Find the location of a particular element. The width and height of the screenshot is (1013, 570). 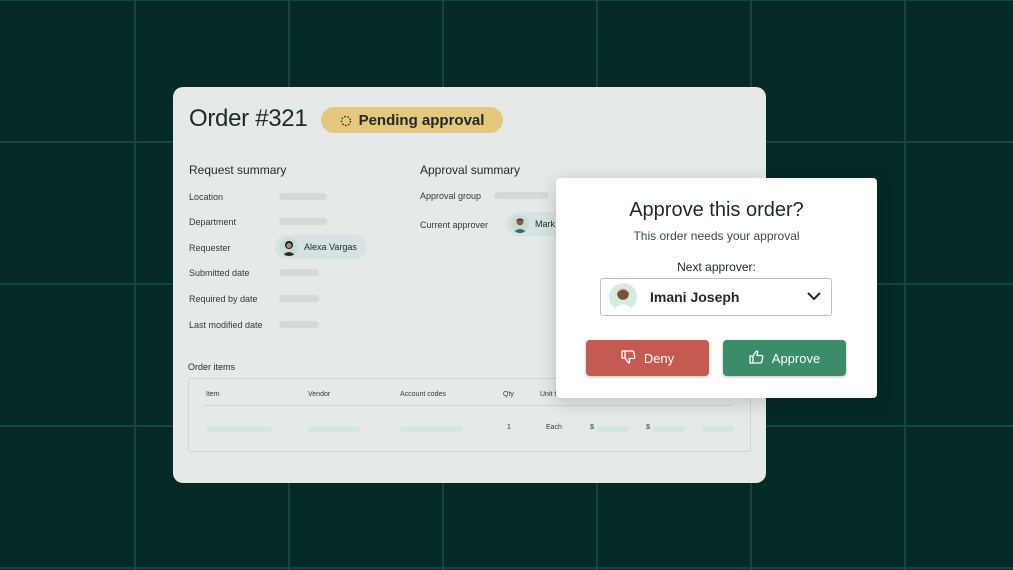

location-value-placeholder is located at coordinates (303, 196).